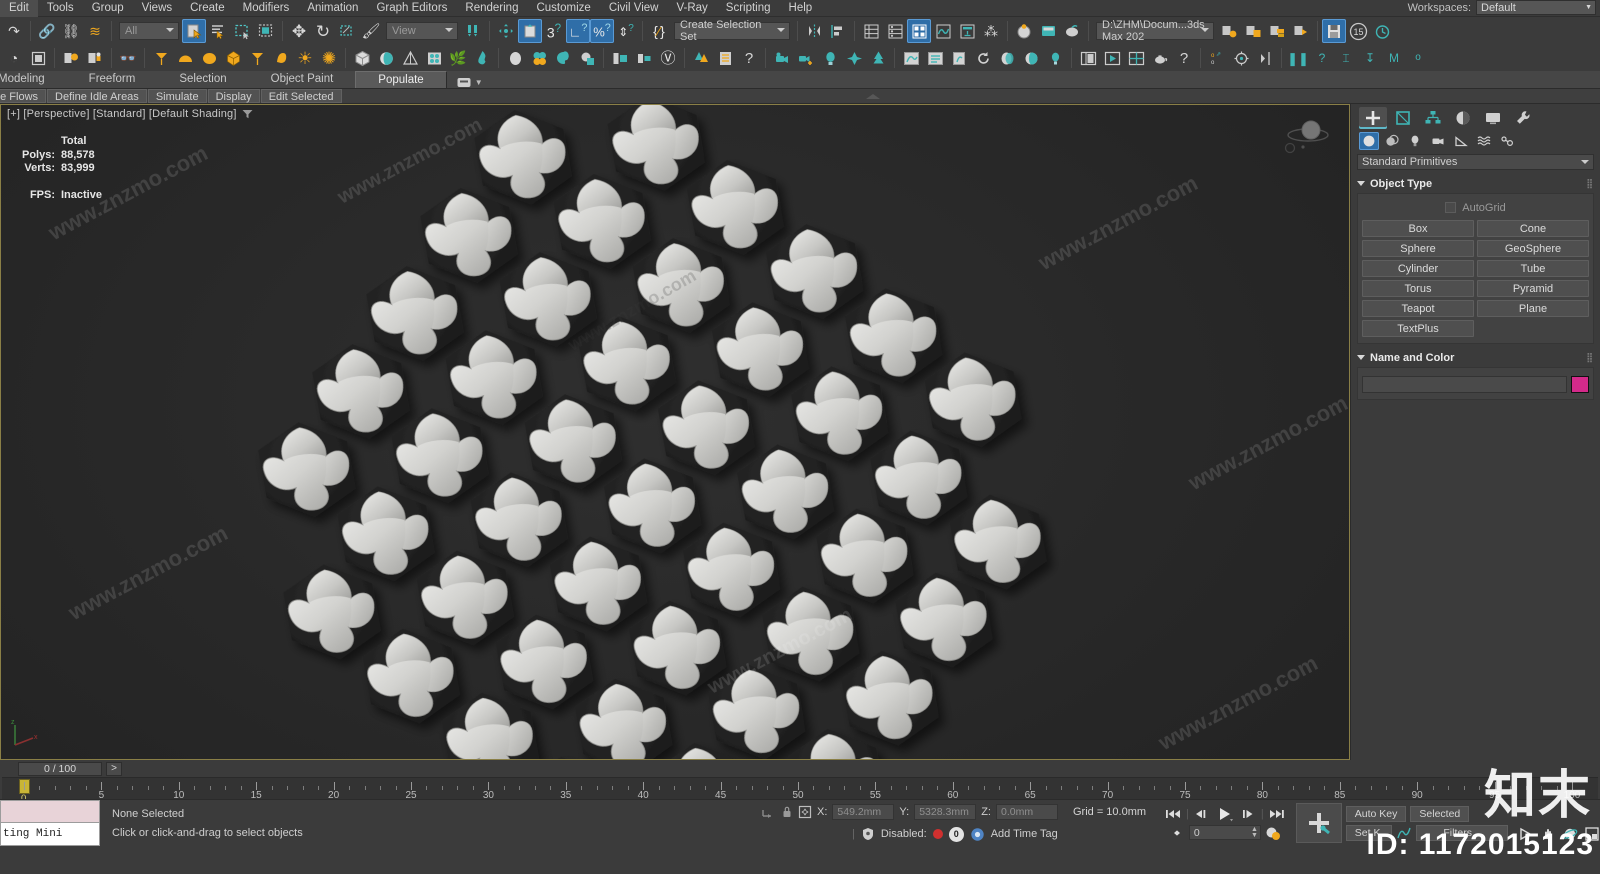  What do you see at coordinates (108, 8) in the screenshot?
I see `menu-item-group: Group` at bounding box center [108, 8].